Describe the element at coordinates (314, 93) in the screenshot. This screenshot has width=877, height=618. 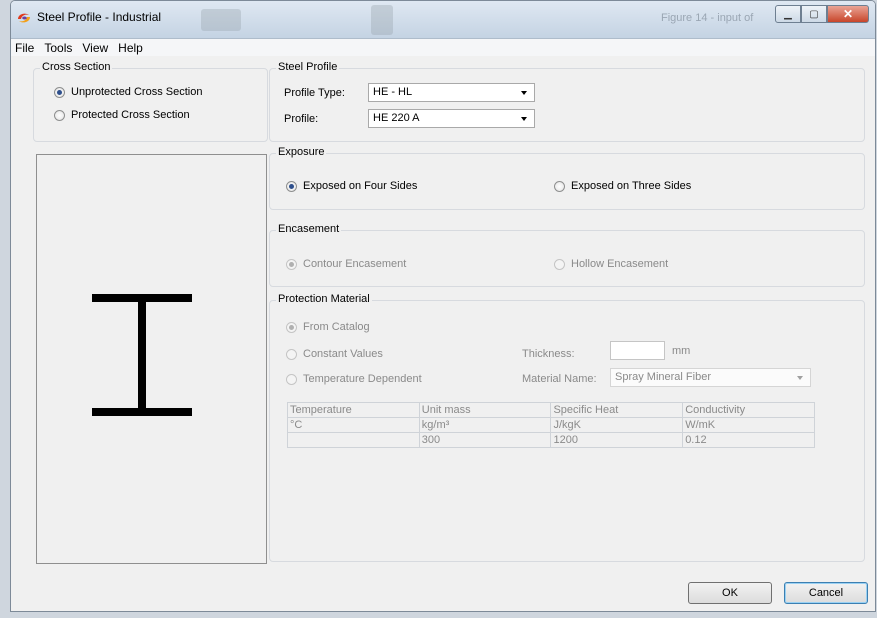
I see `profile-type-label: Profile Type:` at that location.